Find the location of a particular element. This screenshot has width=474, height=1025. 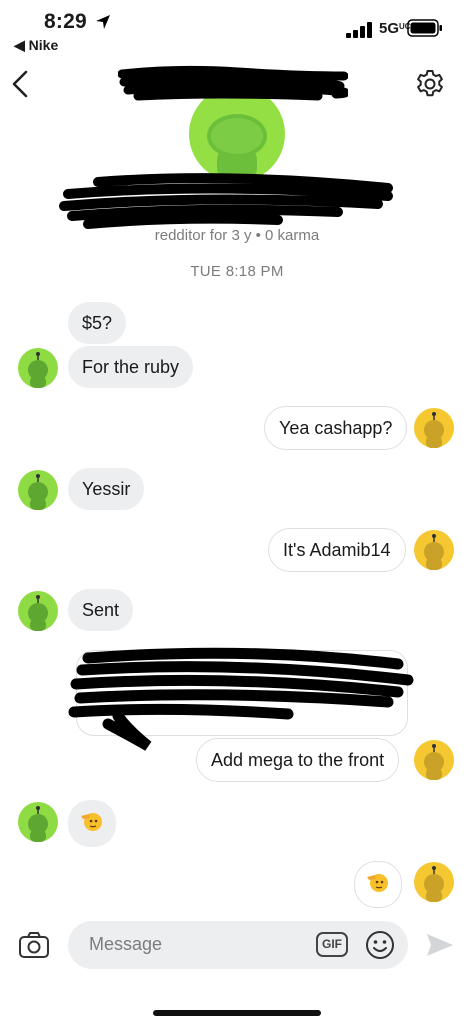

gif-button: GIF is located at coordinates (332, 944).